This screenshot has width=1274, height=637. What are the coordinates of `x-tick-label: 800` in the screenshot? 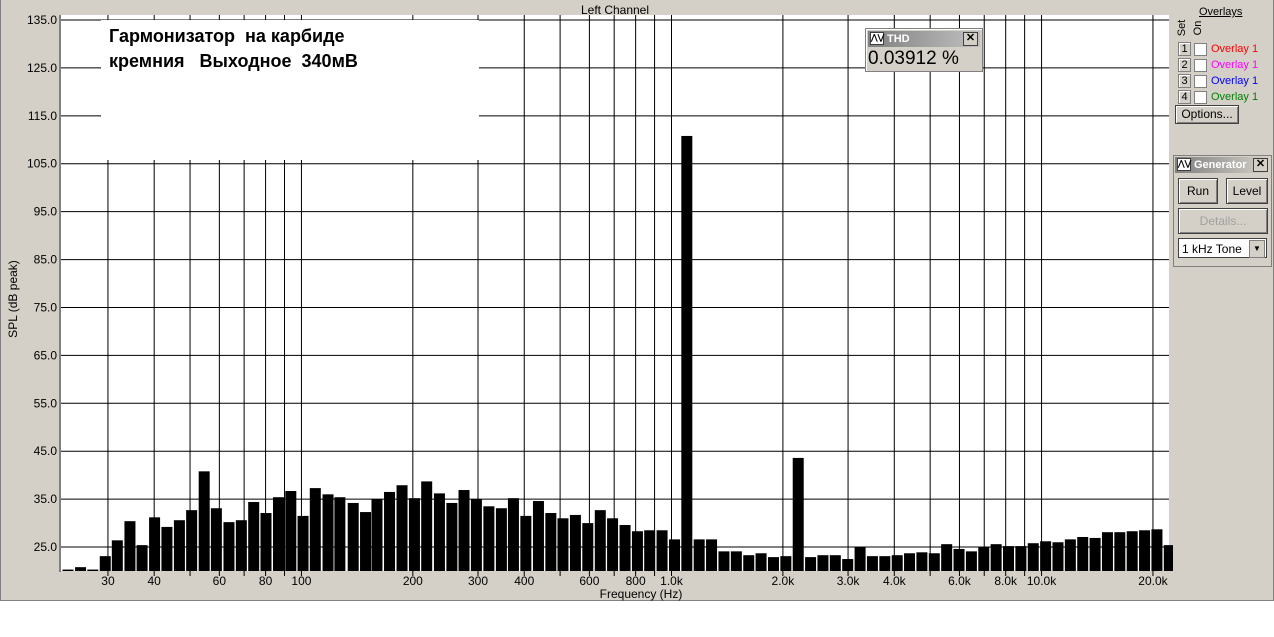 It's located at (636, 581).